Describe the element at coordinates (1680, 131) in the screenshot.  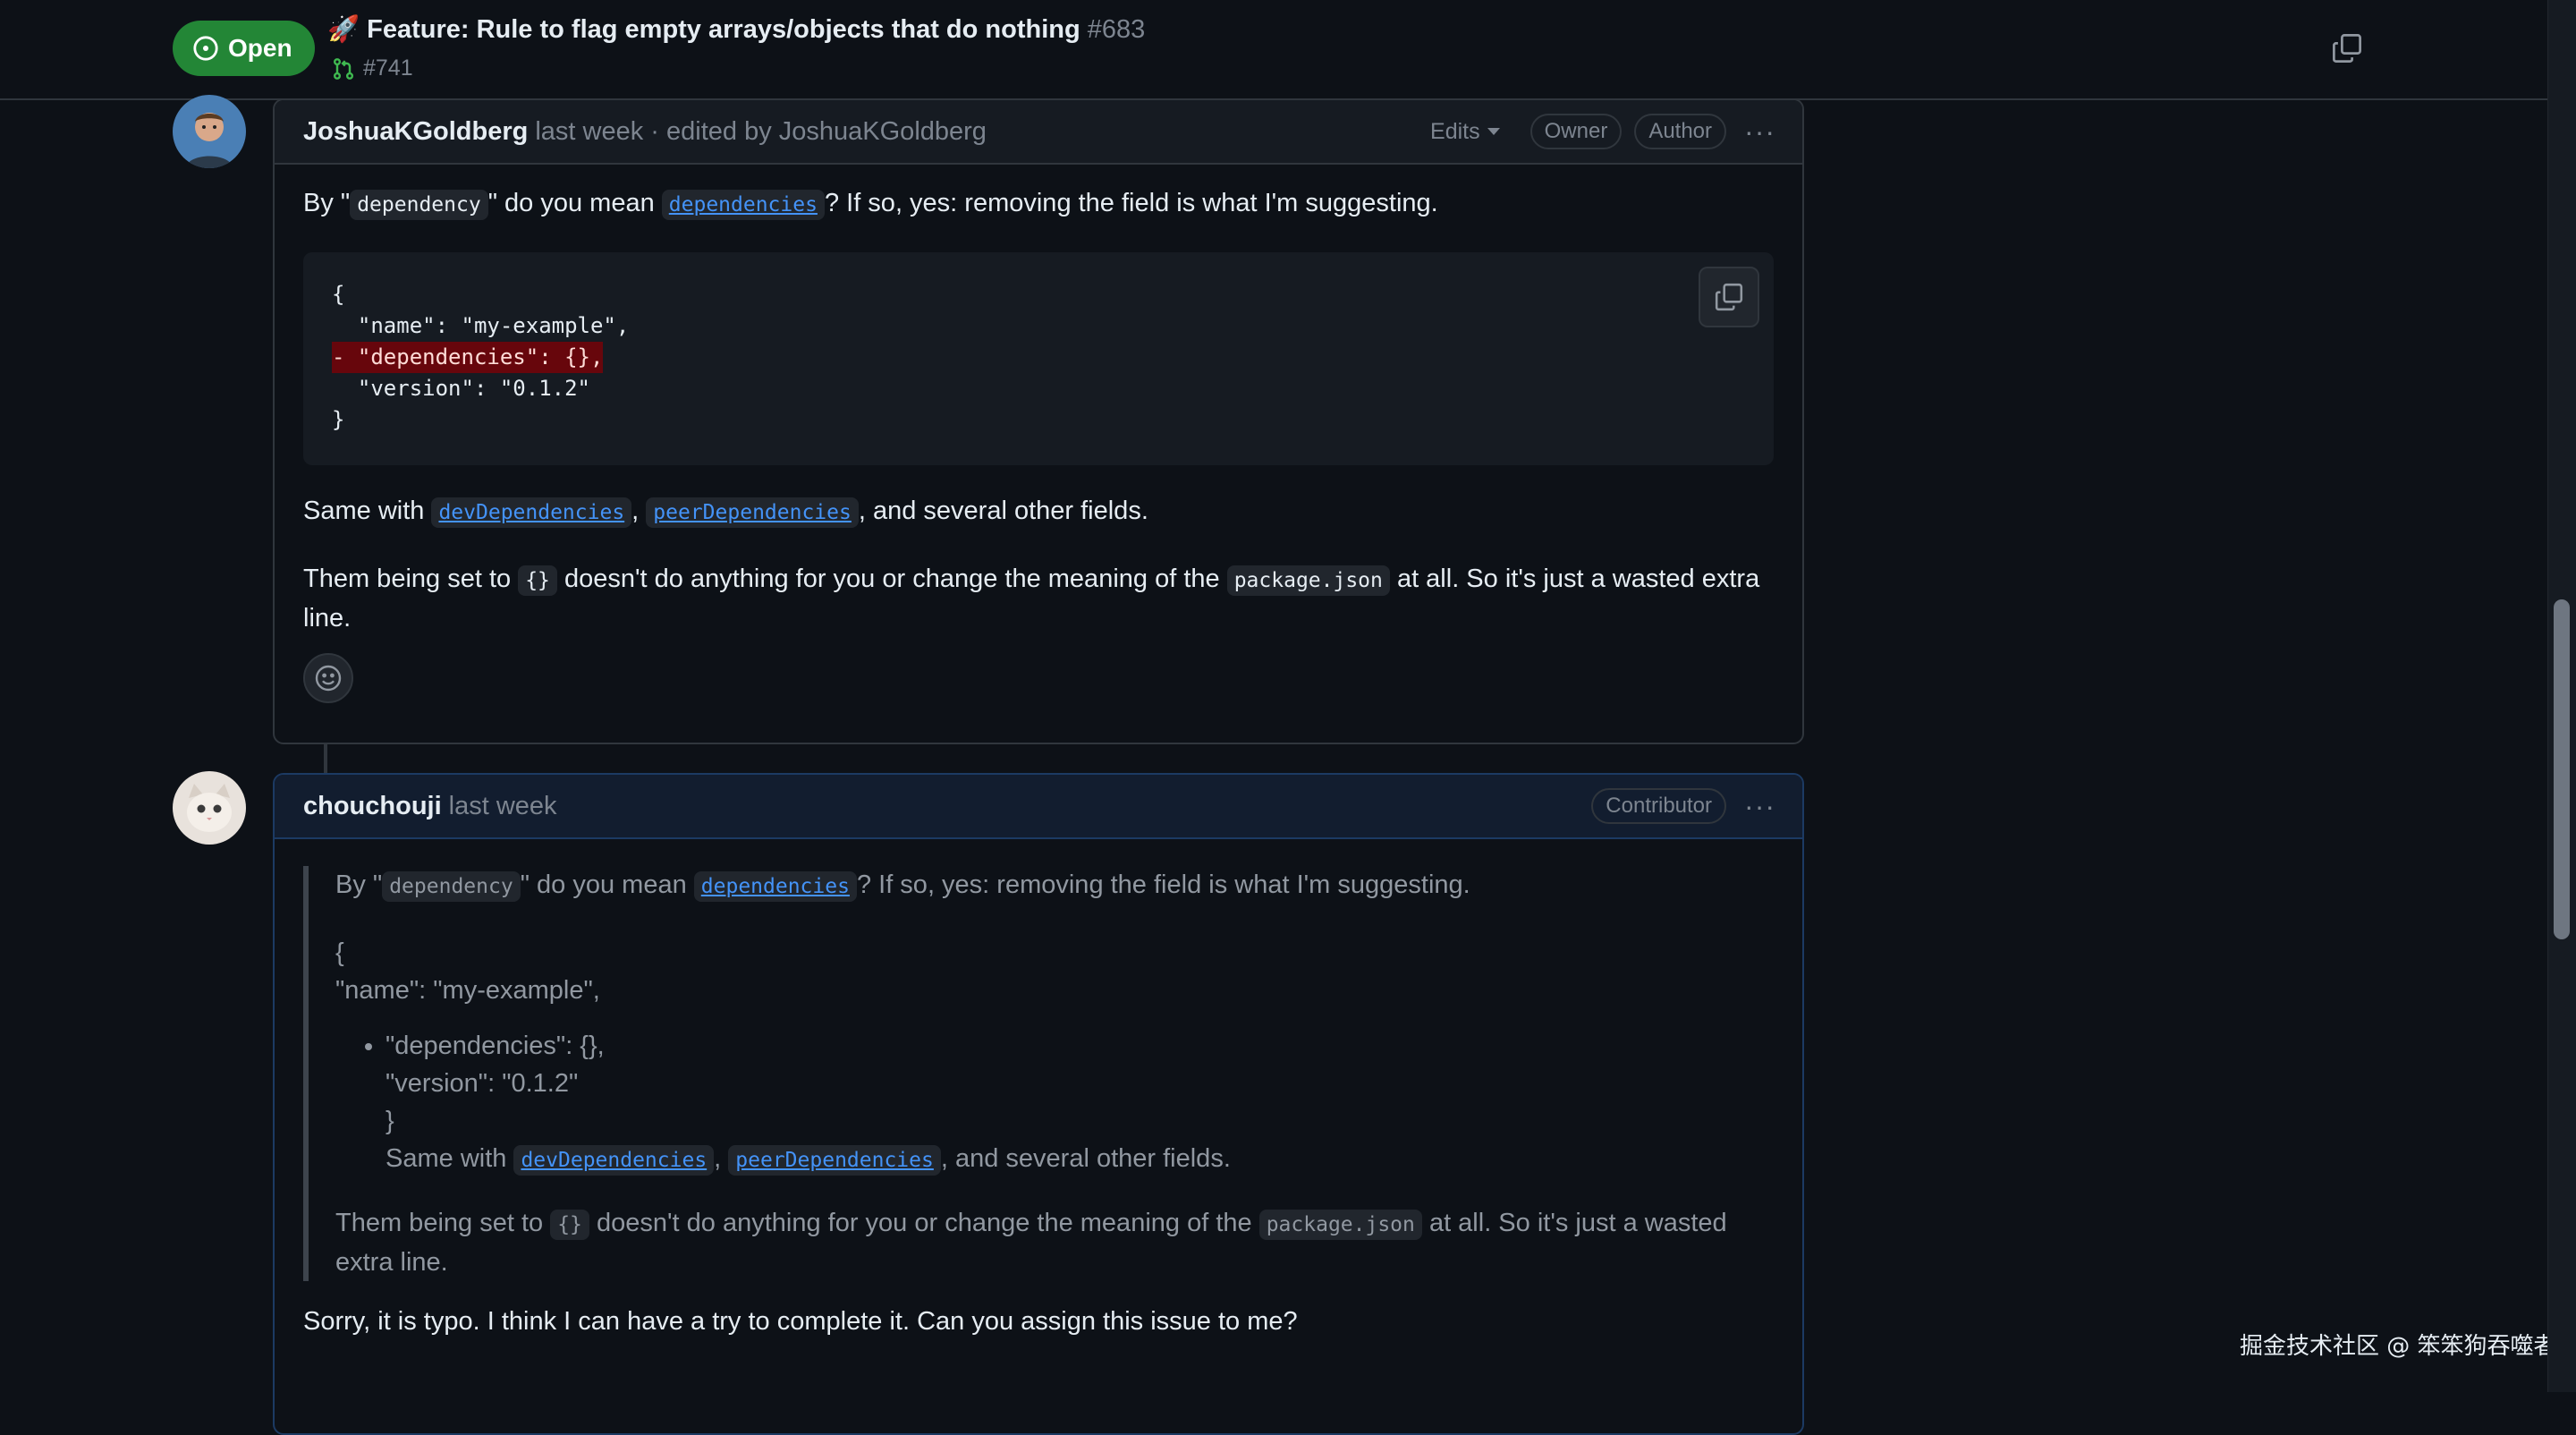
I see `author-badge: Author` at that location.